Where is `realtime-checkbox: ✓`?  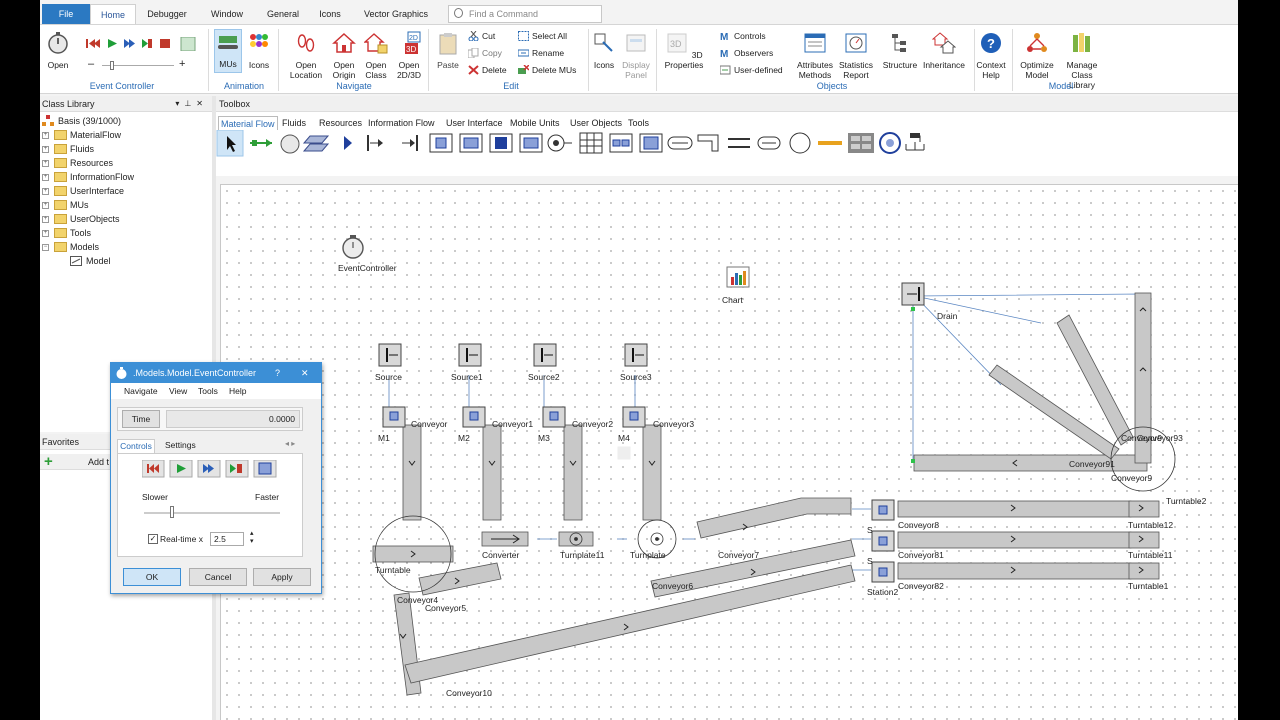
realtime-checkbox: ✓ is located at coordinates (153, 539).